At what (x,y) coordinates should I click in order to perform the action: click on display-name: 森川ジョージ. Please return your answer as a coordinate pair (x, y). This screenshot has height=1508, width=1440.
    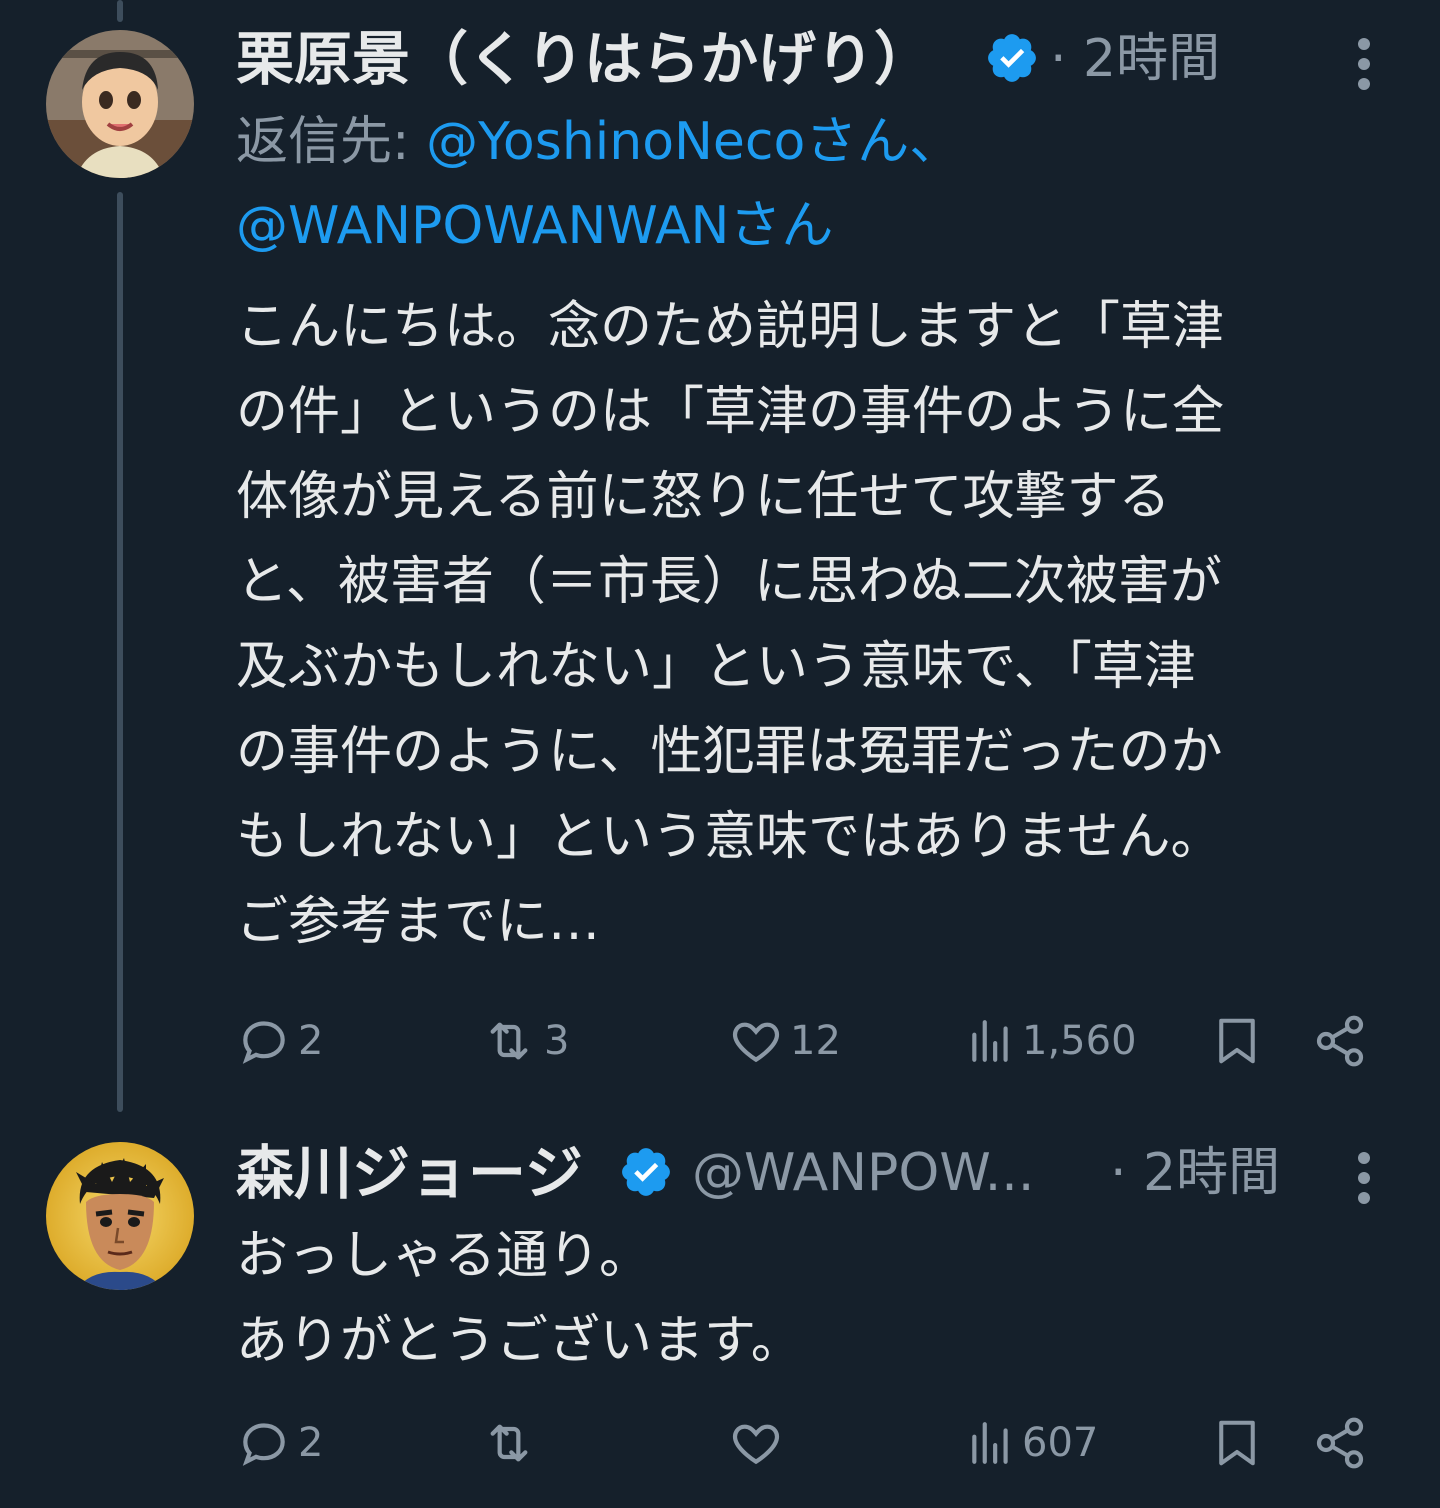
    Looking at the image, I should click on (409, 1173).